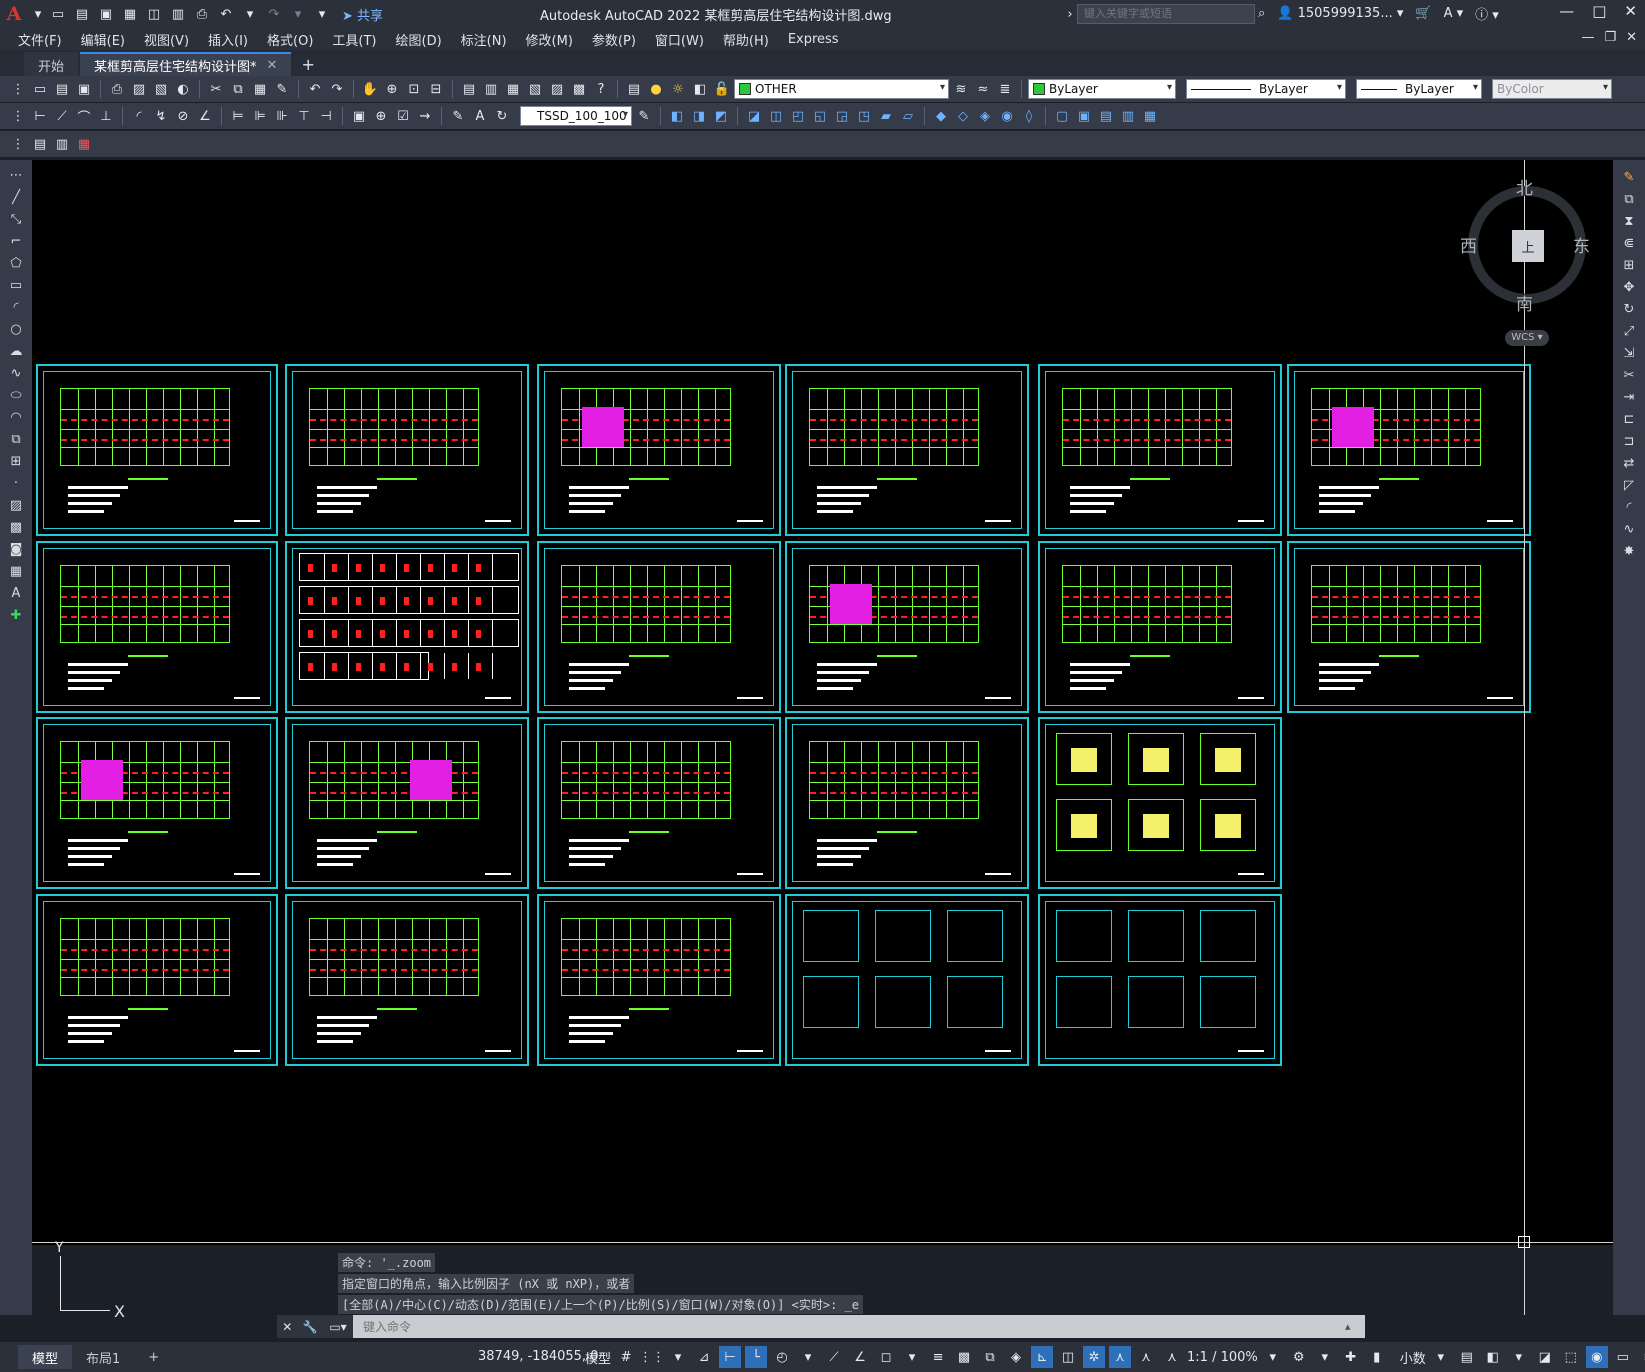 This screenshot has height=1372, width=1645. Describe the element at coordinates (1629, 375) in the screenshot. I see `trim-icon: ✂` at that location.